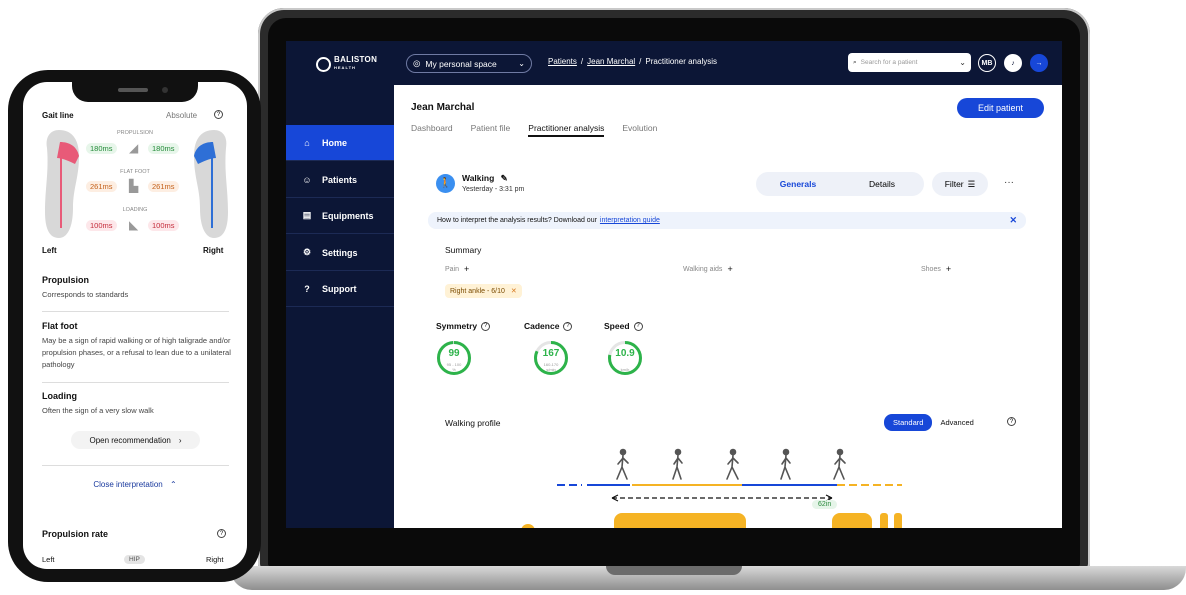  What do you see at coordinates (798, 184) in the screenshot?
I see `tab-generals: Generals` at bounding box center [798, 184].